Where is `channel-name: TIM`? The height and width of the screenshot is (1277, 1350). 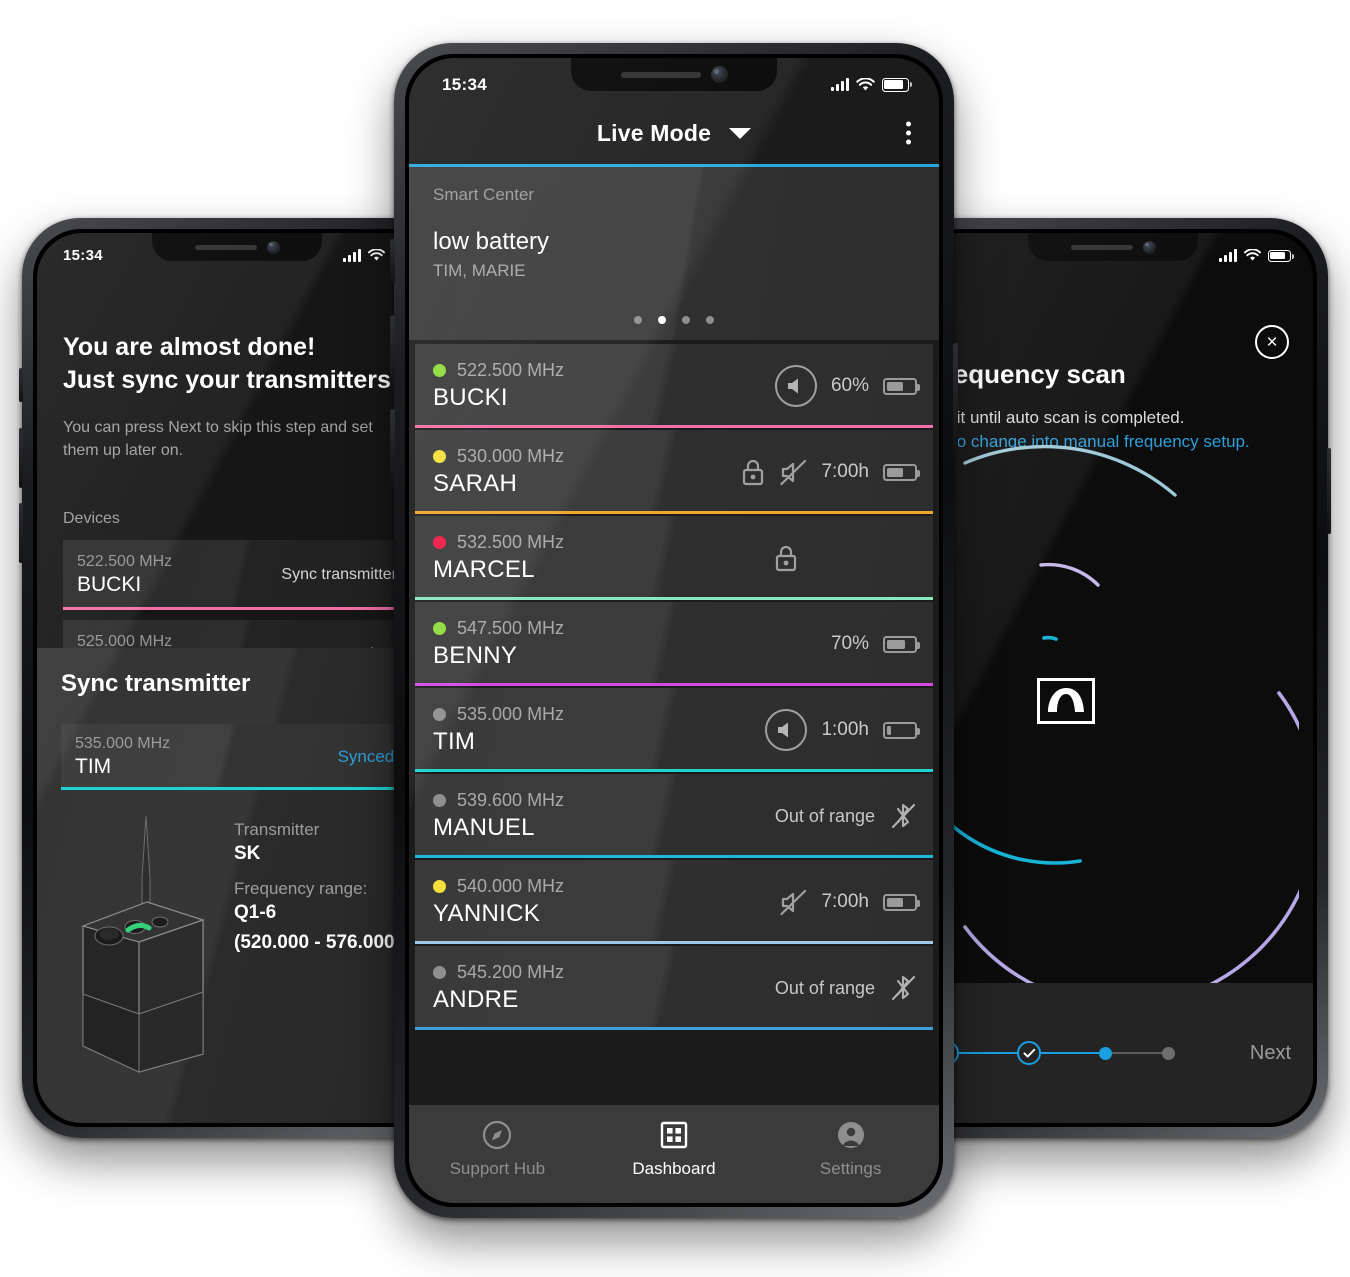
channel-name: TIM is located at coordinates (454, 741).